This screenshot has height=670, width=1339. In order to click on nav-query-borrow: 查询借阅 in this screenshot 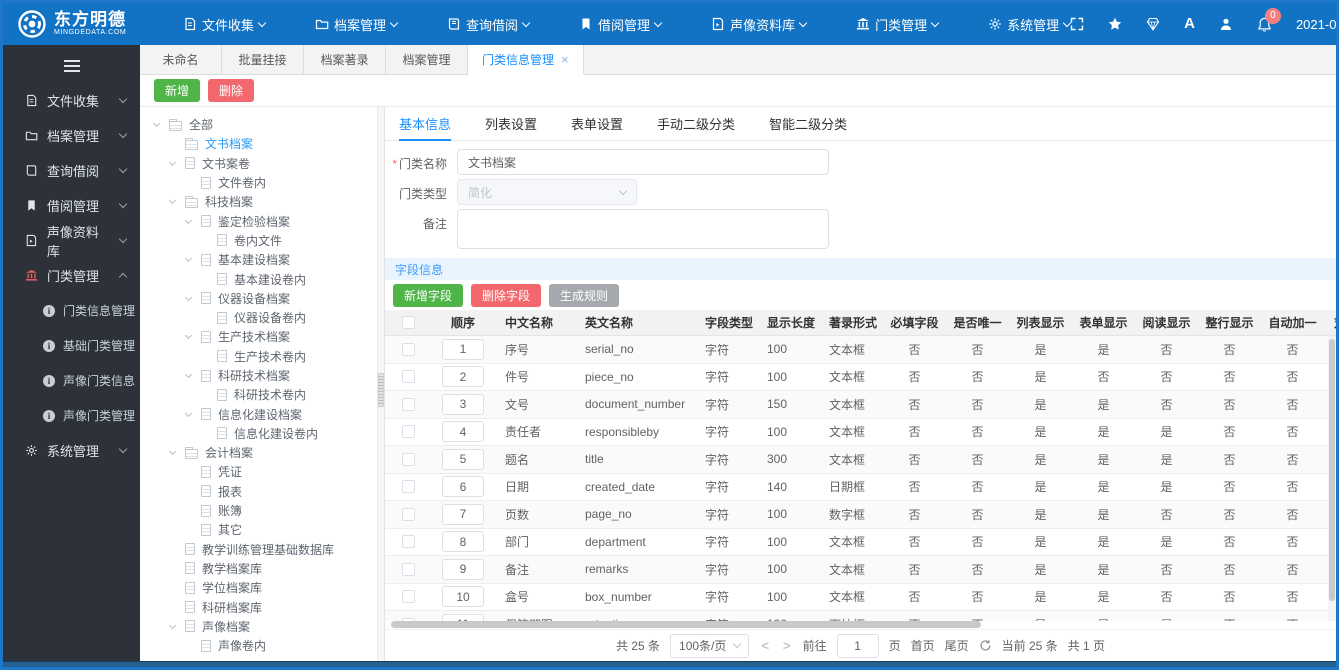, I will do `click(489, 24)`.